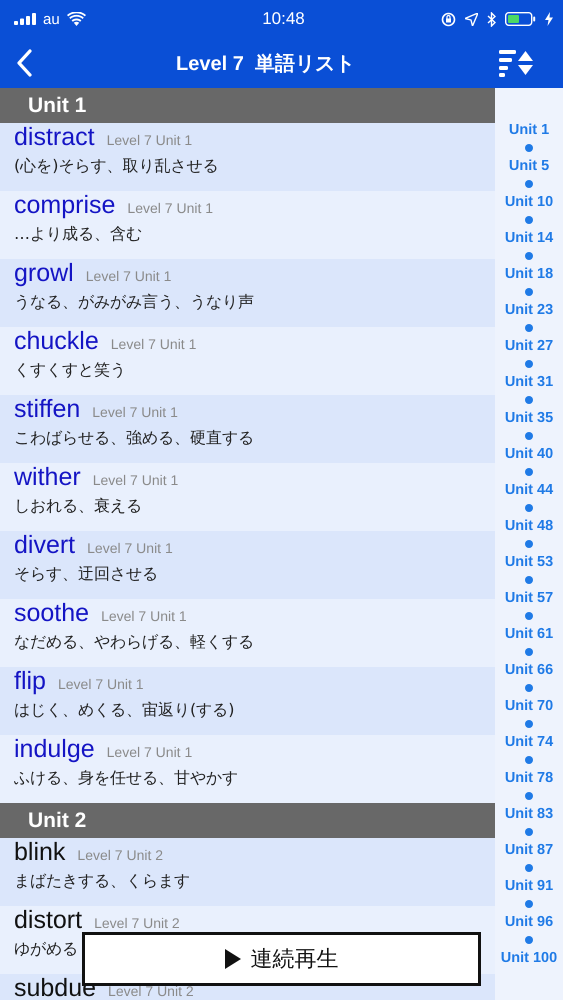  I want to click on section-title: Unit 2, so click(57, 820).